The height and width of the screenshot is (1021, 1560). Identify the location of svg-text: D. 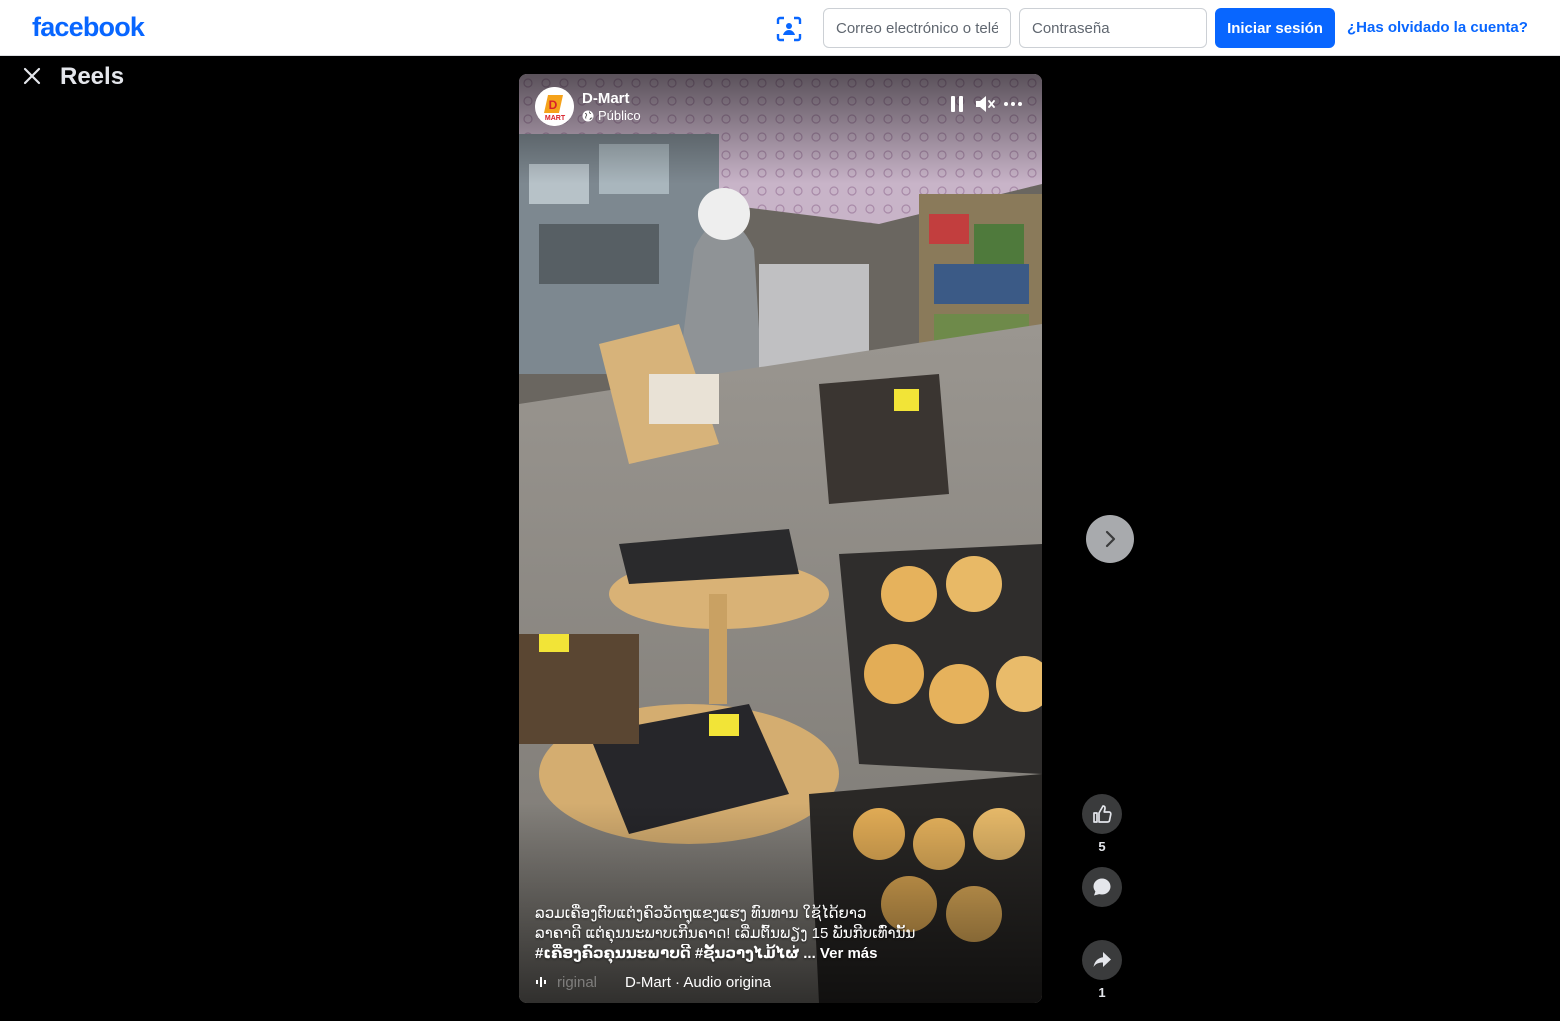
(553, 105).